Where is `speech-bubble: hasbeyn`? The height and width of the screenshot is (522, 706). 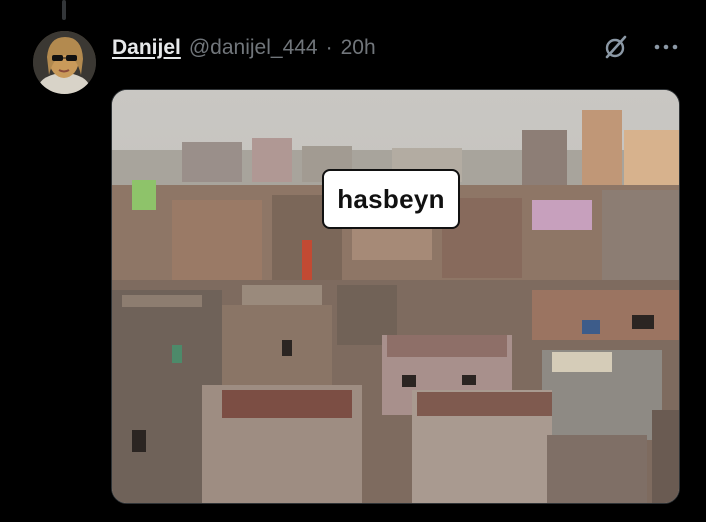
speech-bubble: hasbeyn is located at coordinates (391, 199).